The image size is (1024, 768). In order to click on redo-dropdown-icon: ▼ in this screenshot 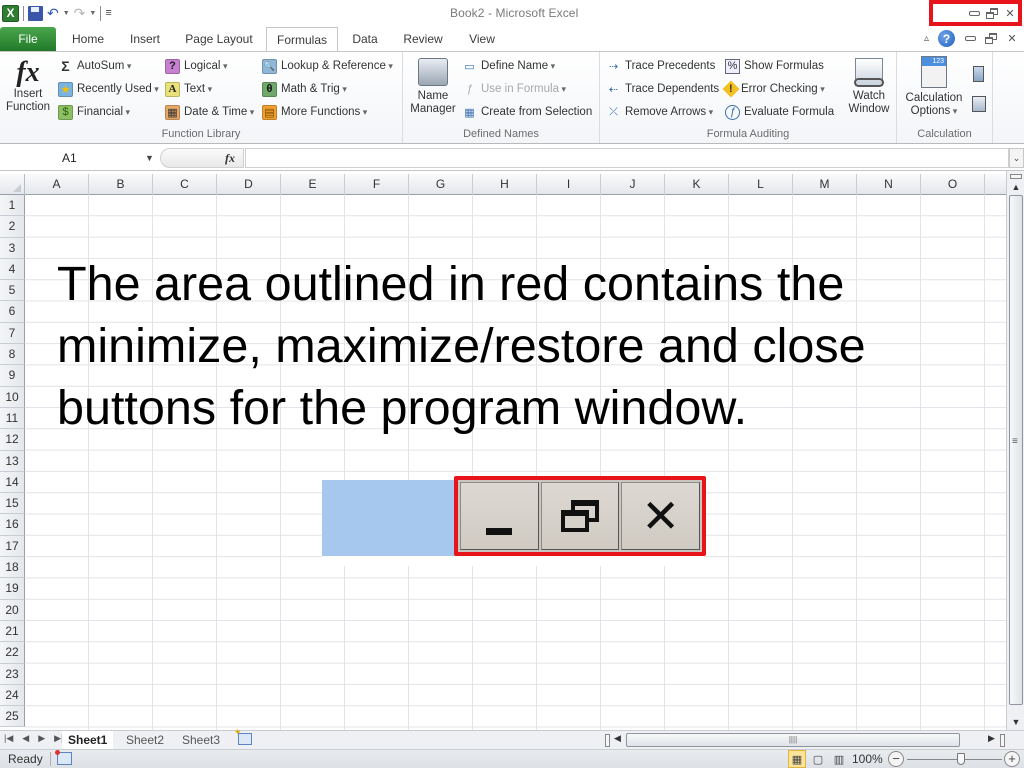, I will do `click(92, 13)`.